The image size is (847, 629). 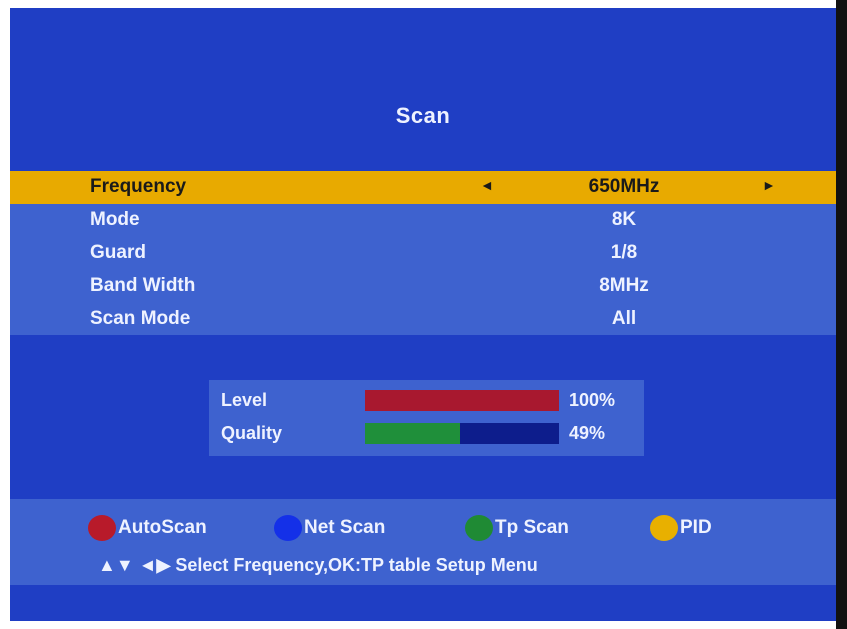 I want to click on arrow-left-icon: ◄, so click(x=487, y=185).